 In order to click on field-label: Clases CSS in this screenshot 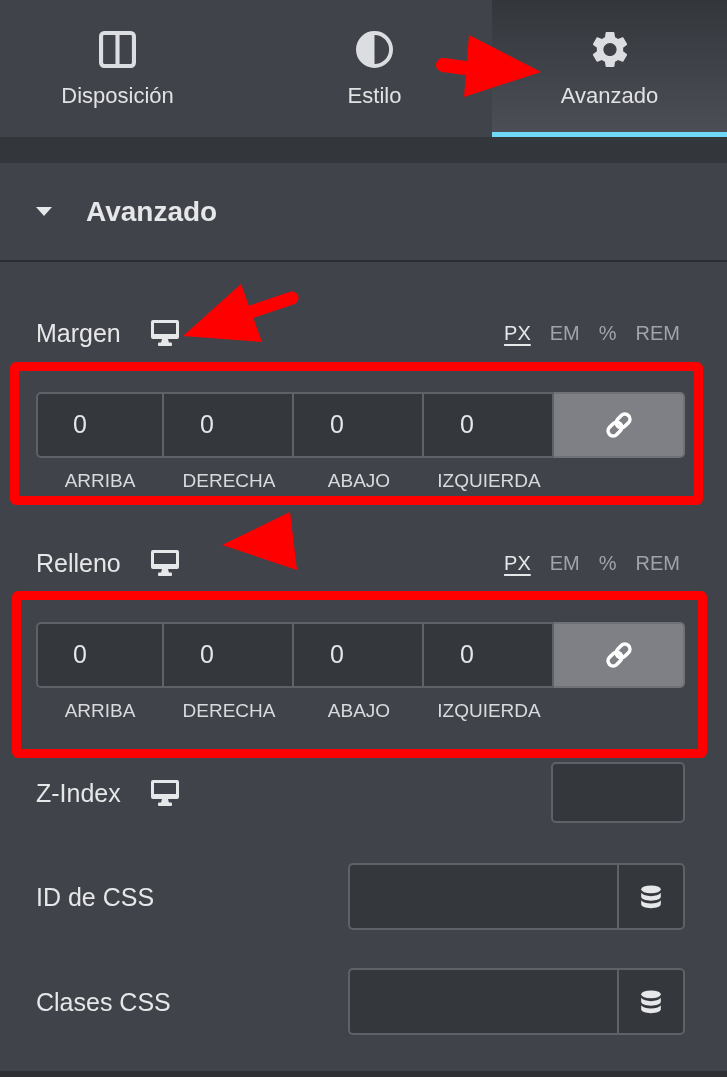, I will do `click(103, 1001)`.